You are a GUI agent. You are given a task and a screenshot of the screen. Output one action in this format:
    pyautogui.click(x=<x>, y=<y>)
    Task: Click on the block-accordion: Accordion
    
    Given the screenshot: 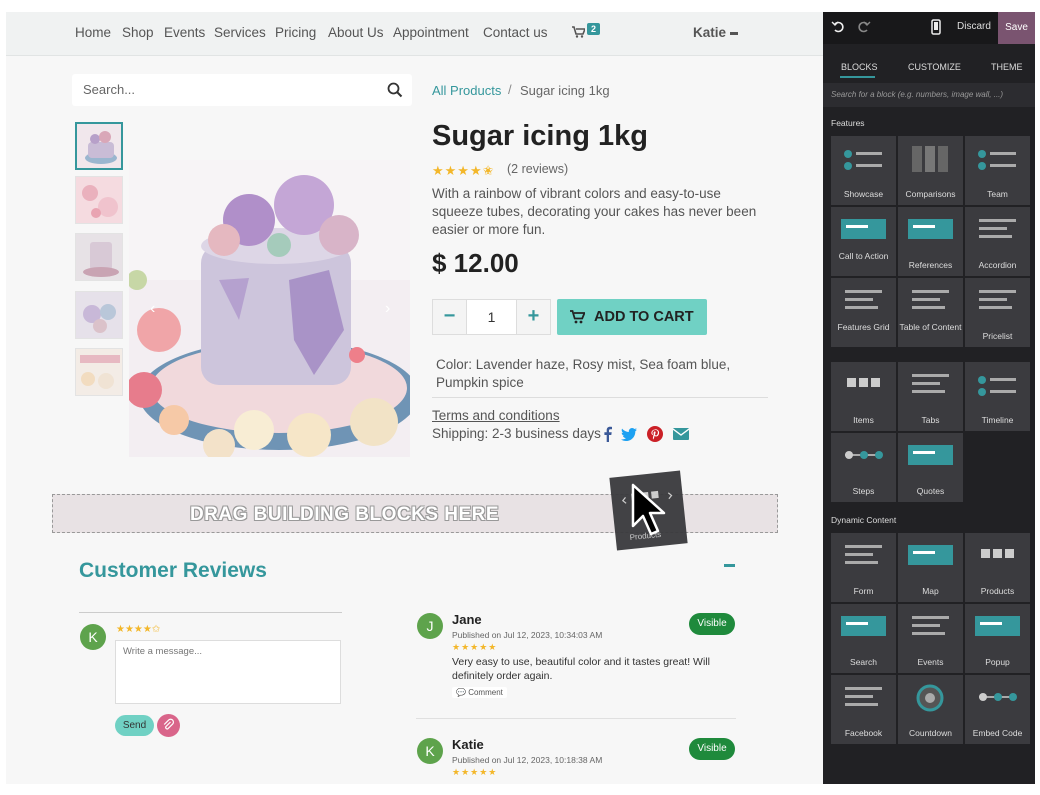 What is the action you would take?
    pyautogui.click(x=997, y=241)
    